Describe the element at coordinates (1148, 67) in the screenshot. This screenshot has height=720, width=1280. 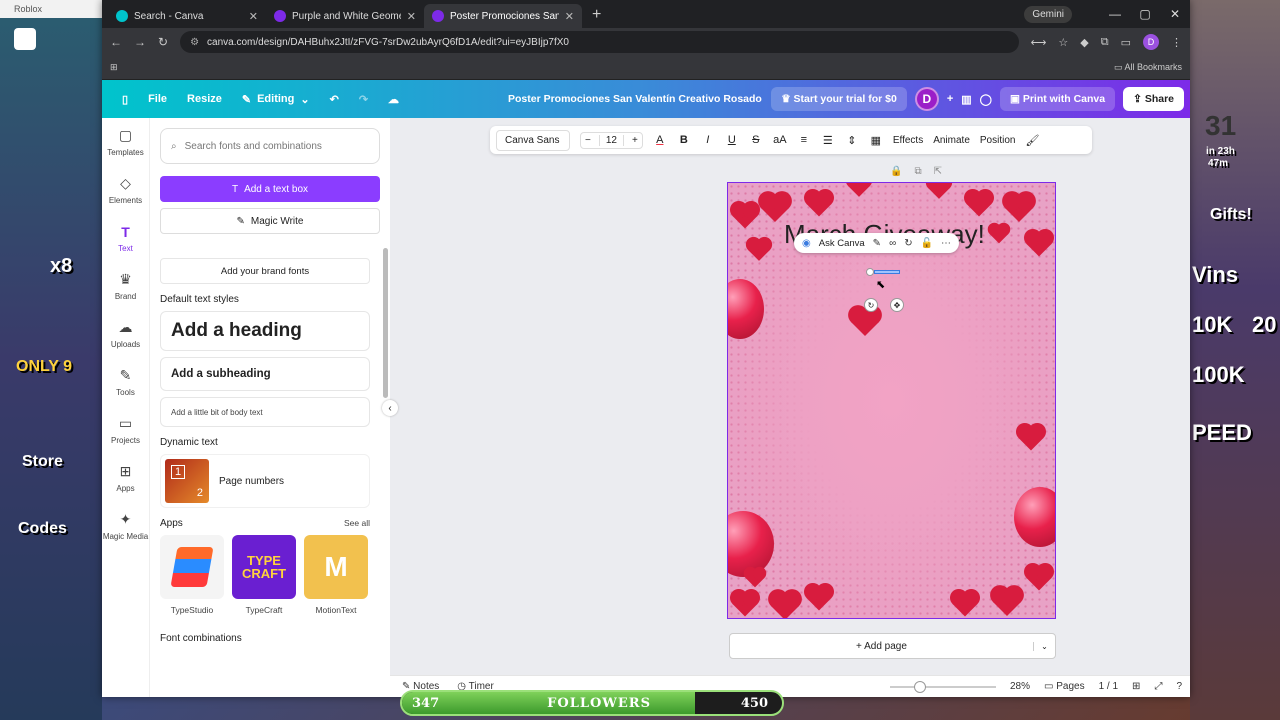
I see `all-bookmarks: ▭ All Bookmarks` at that location.